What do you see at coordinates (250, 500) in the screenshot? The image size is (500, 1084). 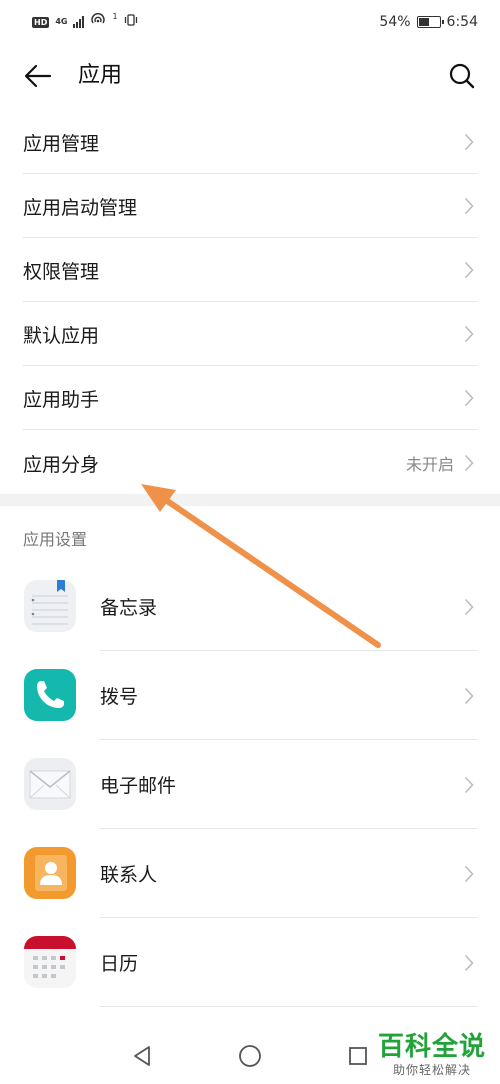 I see `section-divider` at bounding box center [250, 500].